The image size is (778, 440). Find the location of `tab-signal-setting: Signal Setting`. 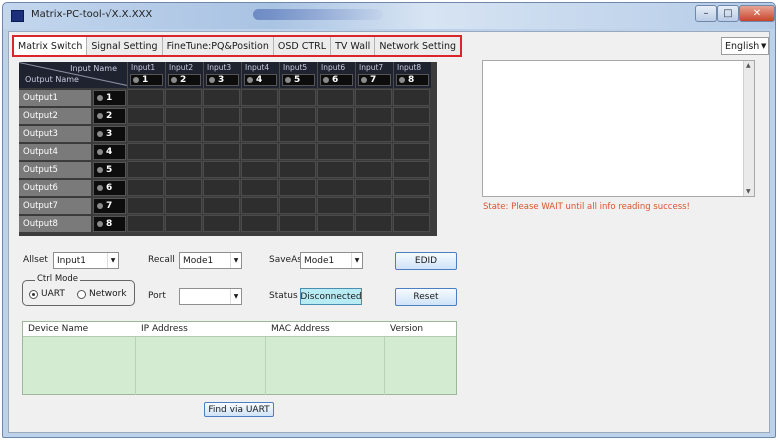

tab-signal-setting: Signal Setting is located at coordinates (125, 46).